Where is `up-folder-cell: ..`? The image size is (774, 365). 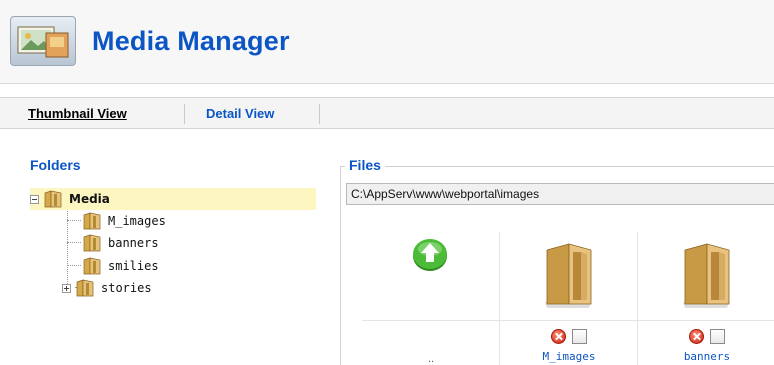 up-folder-cell: .. is located at coordinates (431, 298).